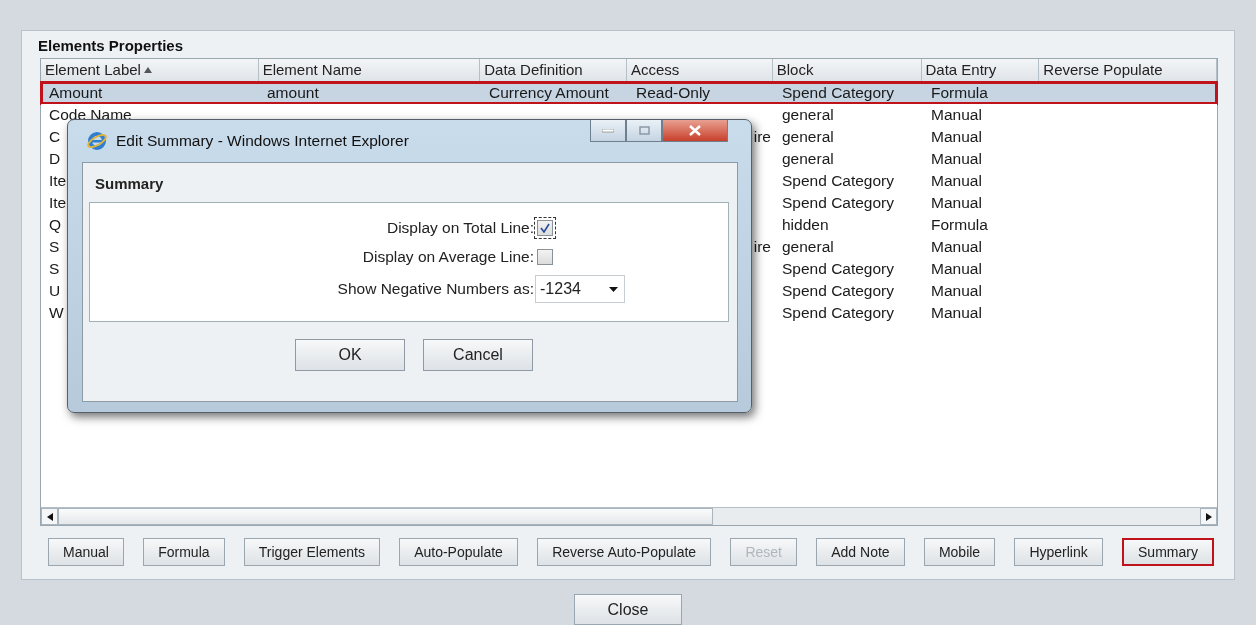 This screenshot has height=625, width=1256. What do you see at coordinates (959, 552) in the screenshot?
I see `toolbar-button: Mobile` at bounding box center [959, 552].